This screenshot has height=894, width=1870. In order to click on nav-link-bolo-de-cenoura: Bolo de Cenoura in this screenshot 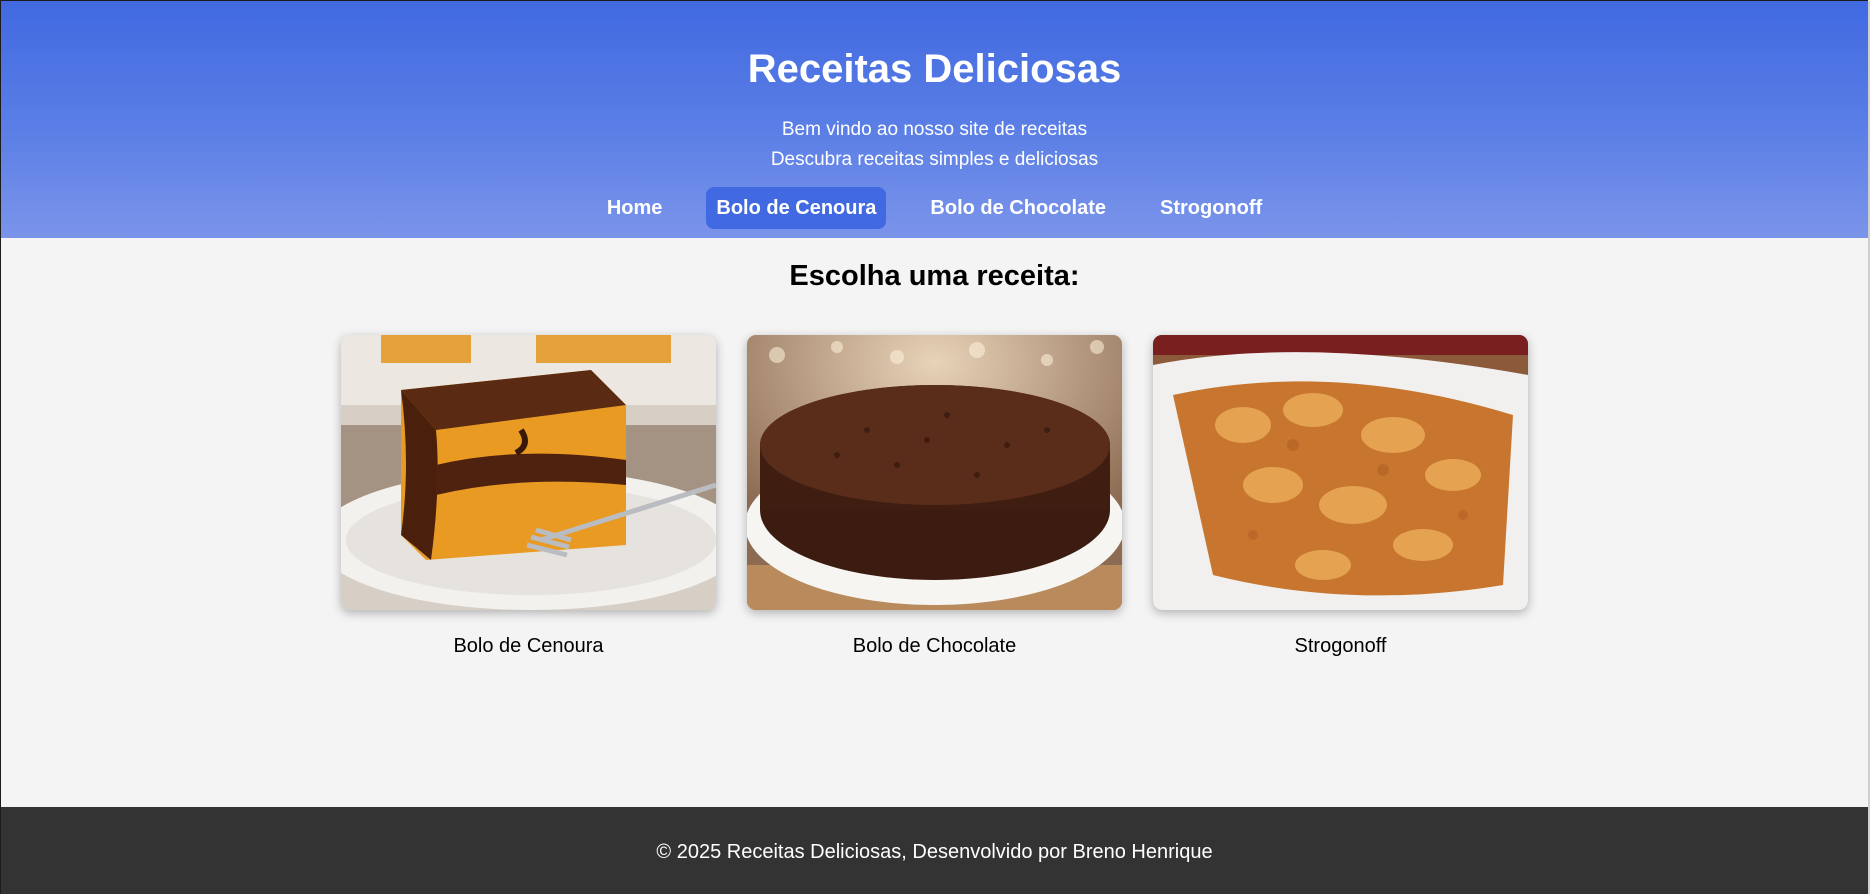, I will do `click(796, 208)`.